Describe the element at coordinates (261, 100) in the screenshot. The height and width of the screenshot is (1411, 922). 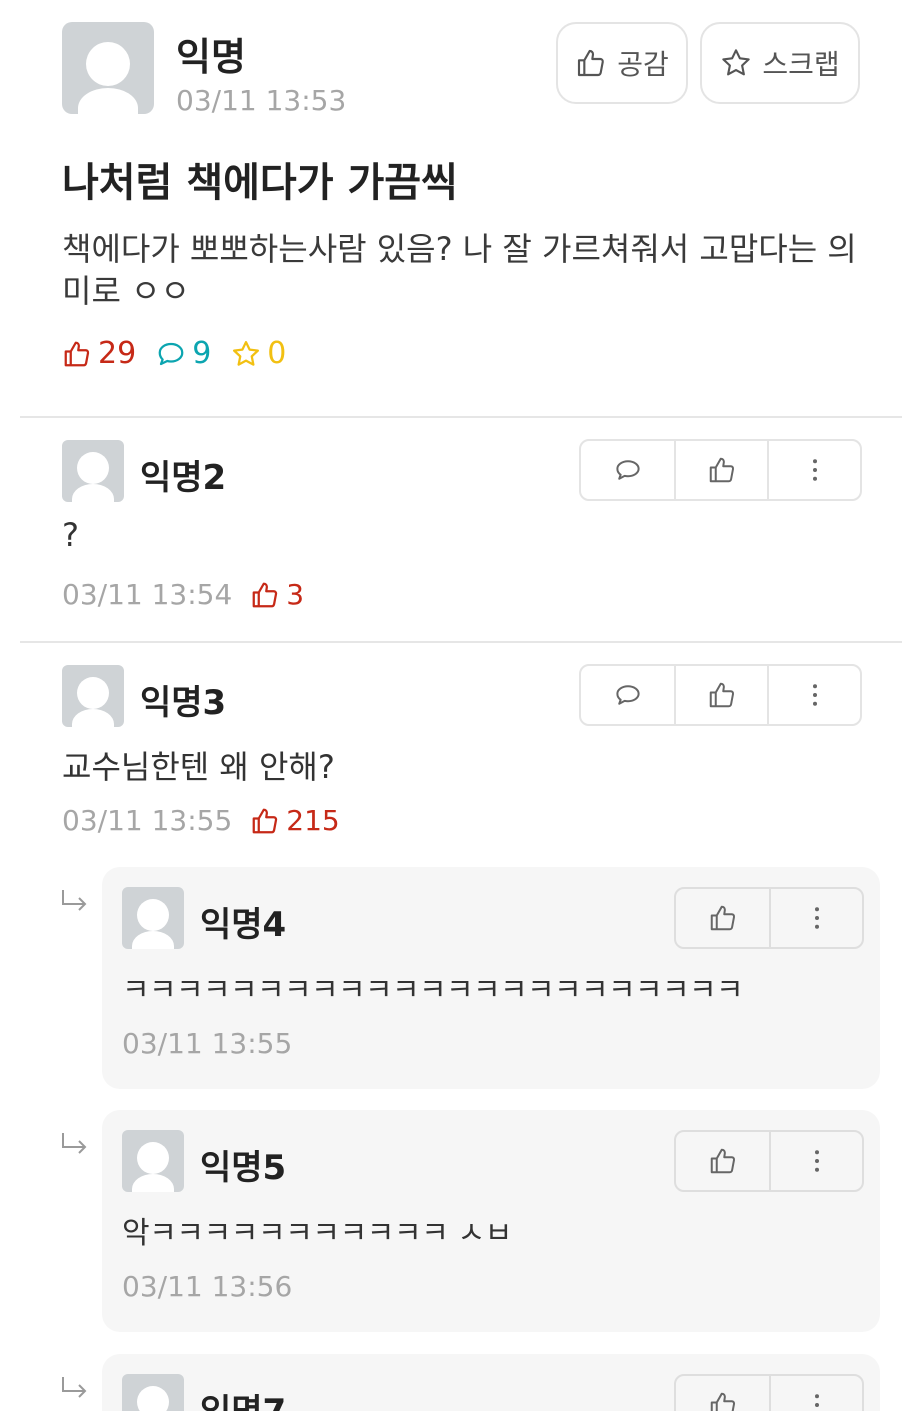
I see `post-timestamp: 03/11 13:53` at that location.